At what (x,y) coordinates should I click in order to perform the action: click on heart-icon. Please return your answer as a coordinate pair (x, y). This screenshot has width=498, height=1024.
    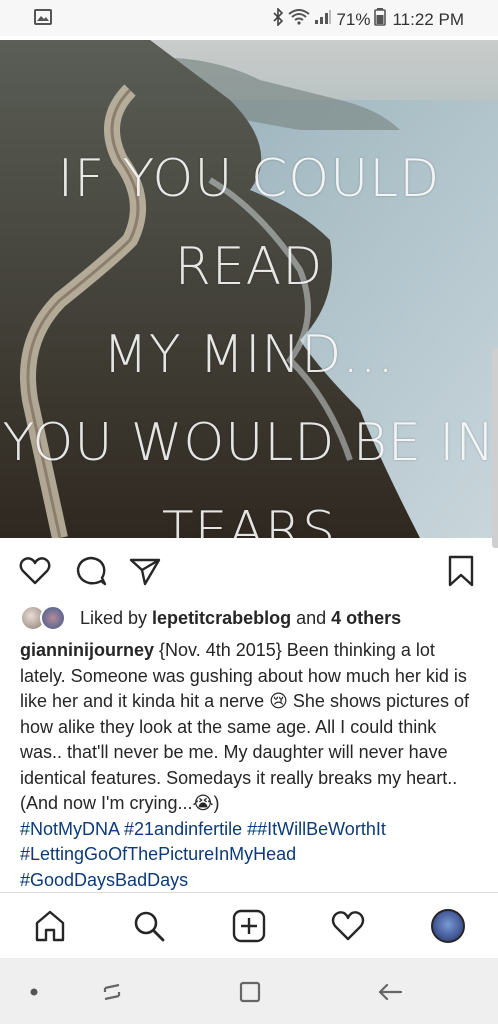
    Looking at the image, I should click on (35, 571).